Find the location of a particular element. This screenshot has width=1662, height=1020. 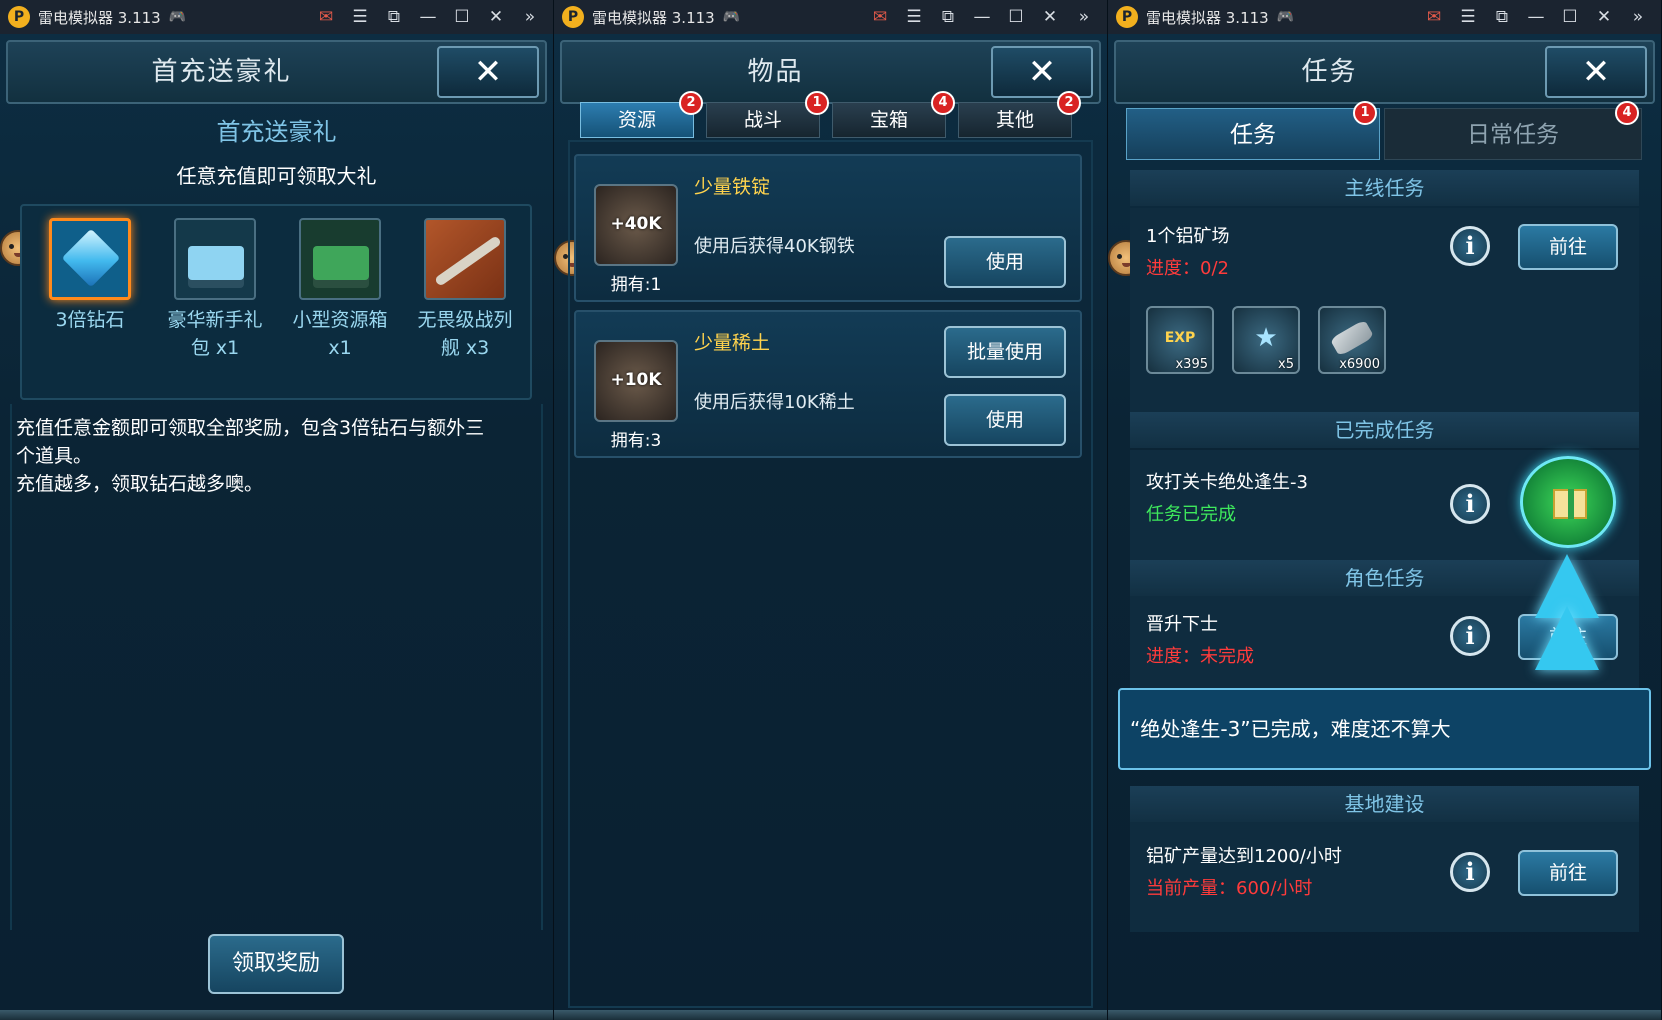

reward-label: 3倍钻石 is located at coordinates (90, 320).